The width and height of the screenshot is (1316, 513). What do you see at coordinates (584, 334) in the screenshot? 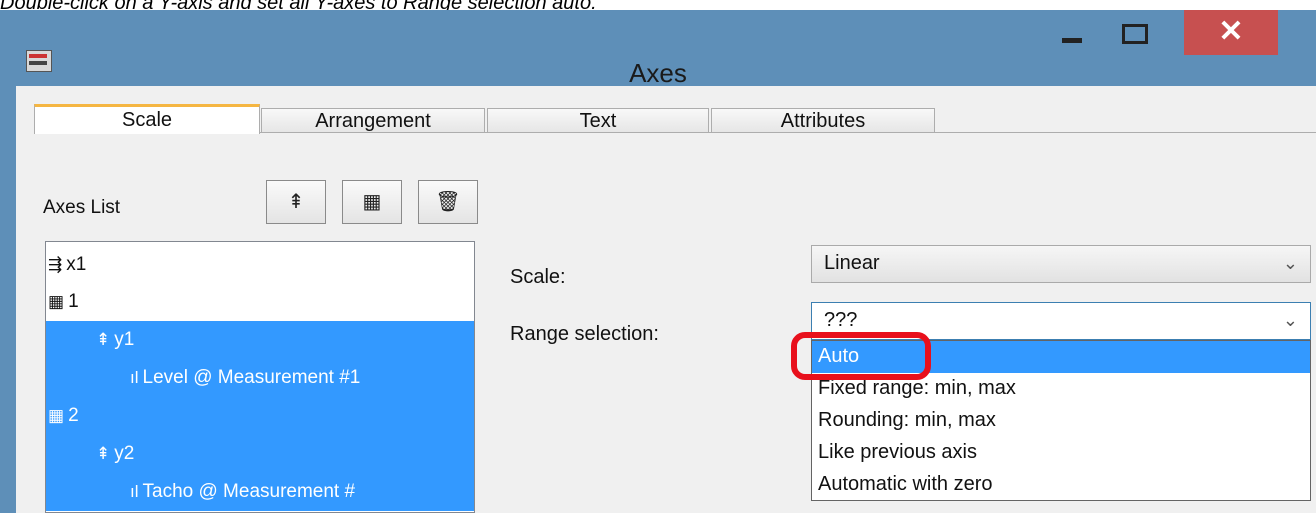
I see `range-selection-label: Range selection:` at bounding box center [584, 334].